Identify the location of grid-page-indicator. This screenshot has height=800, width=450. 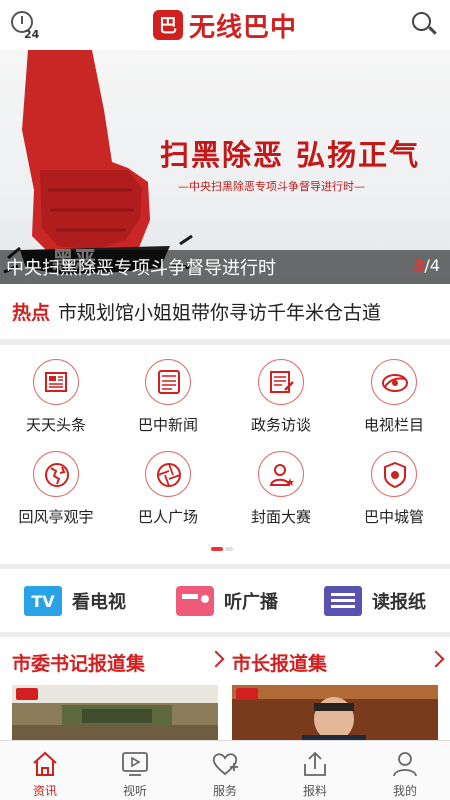
(223, 549).